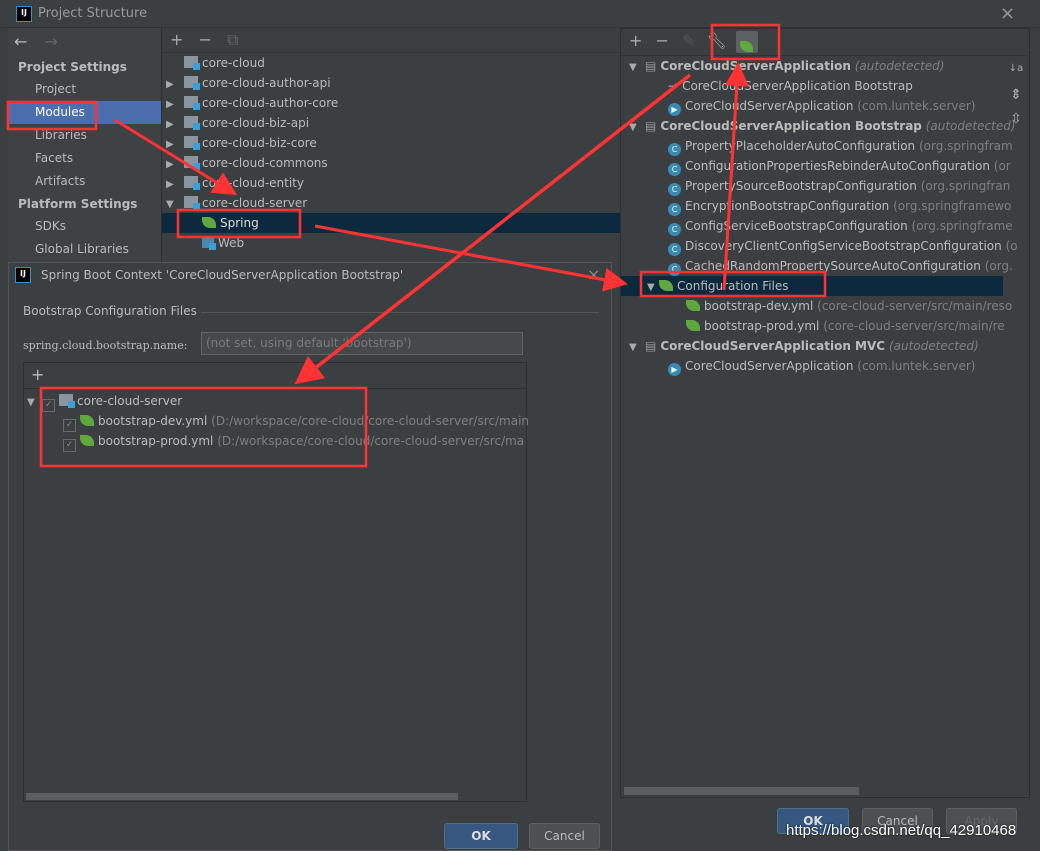 The height and width of the screenshot is (851, 1040). What do you see at coordinates (391, 223) in the screenshot?
I see `facet-row-spring: Spring` at bounding box center [391, 223].